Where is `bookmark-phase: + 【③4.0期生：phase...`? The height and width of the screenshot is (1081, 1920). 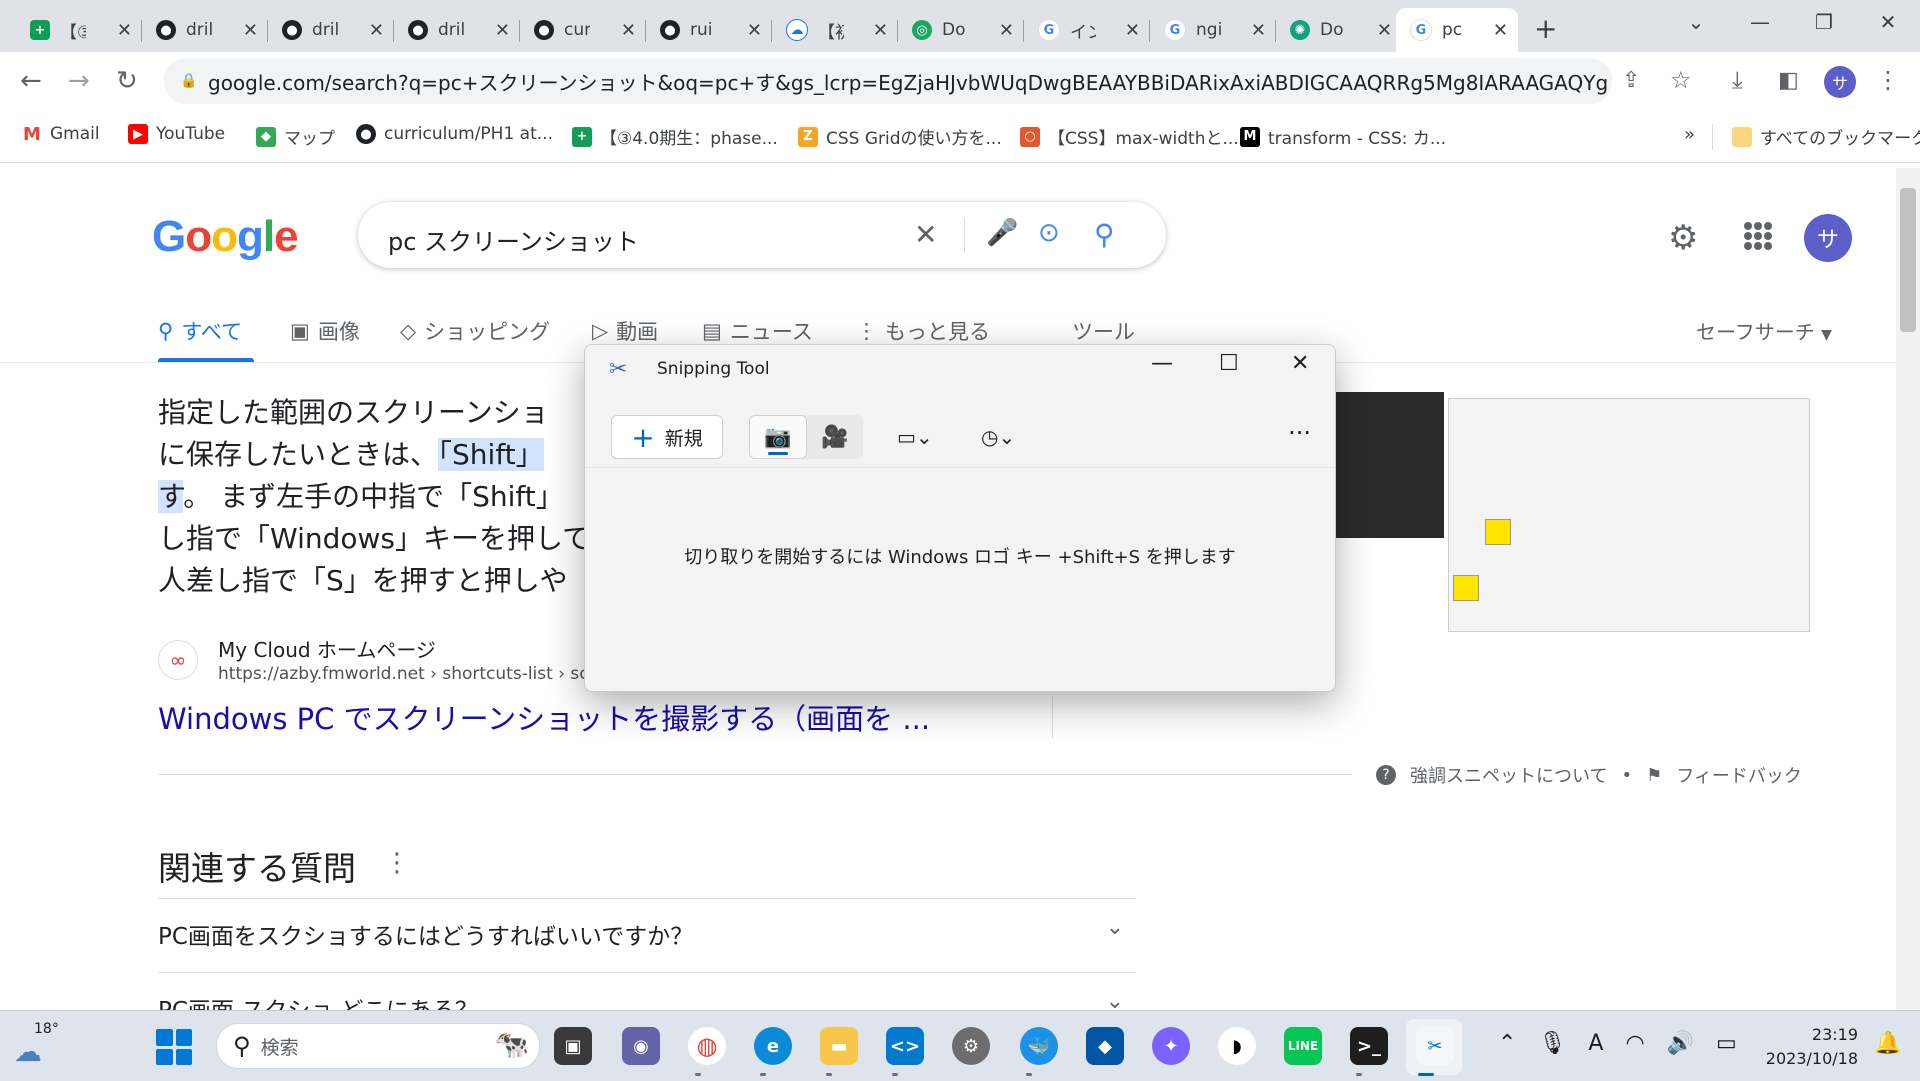 bookmark-phase: + 【③4.0期生：phase... is located at coordinates (675, 136).